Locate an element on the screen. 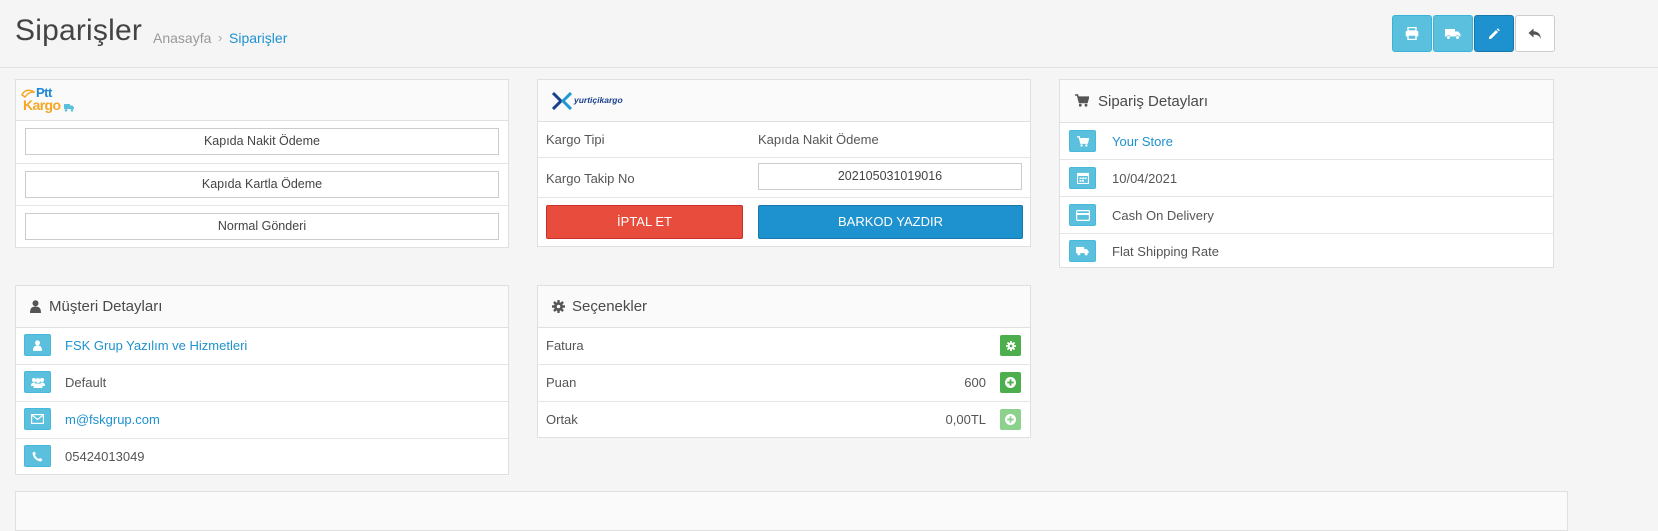  page-title: Siparişler is located at coordinates (79, 30).